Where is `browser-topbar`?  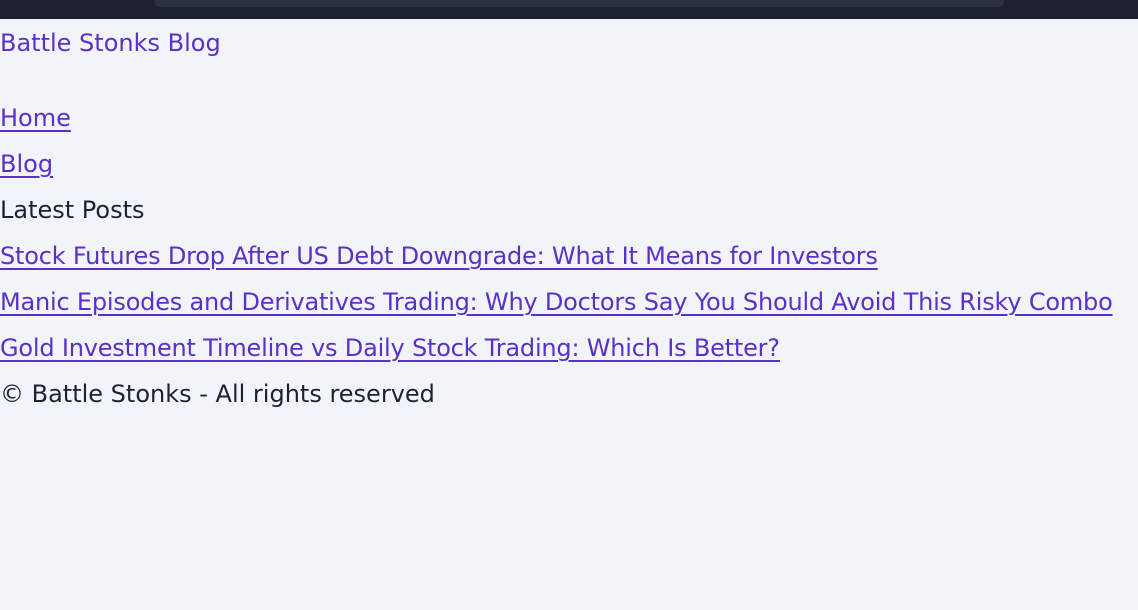
browser-topbar is located at coordinates (569, 9).